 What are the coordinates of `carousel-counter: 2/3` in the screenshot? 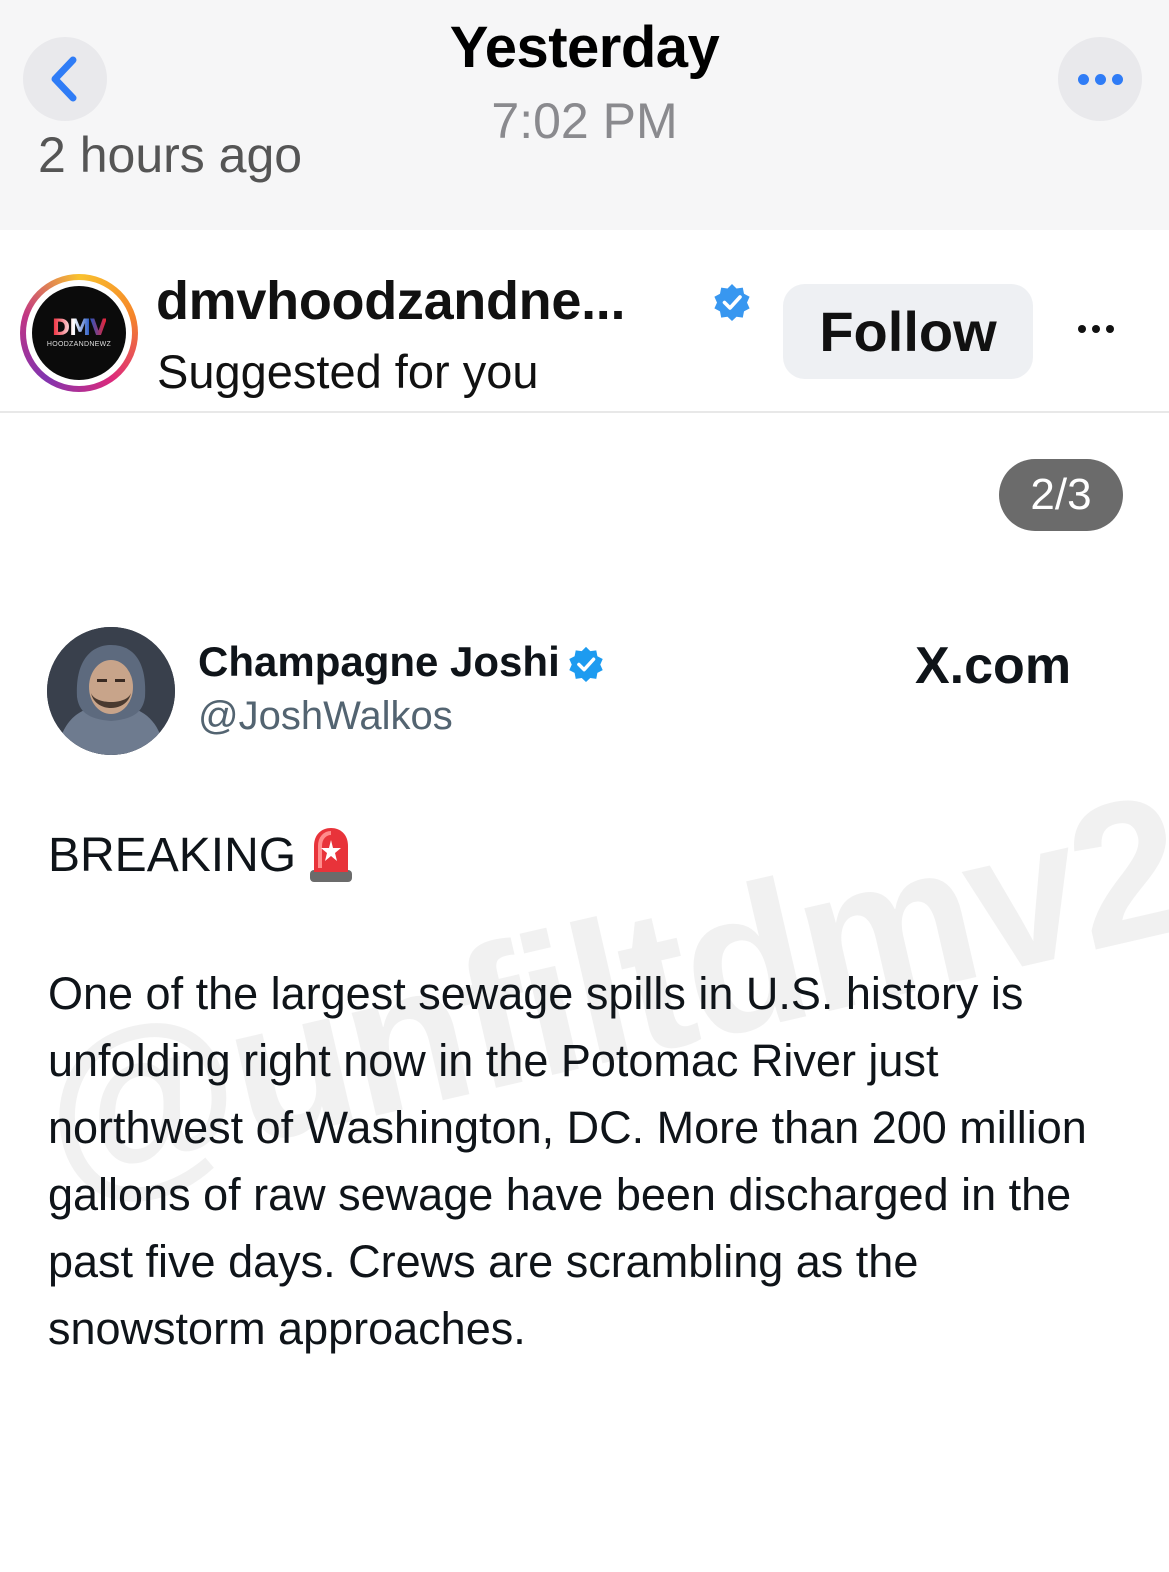 It's located at (1061, 495).